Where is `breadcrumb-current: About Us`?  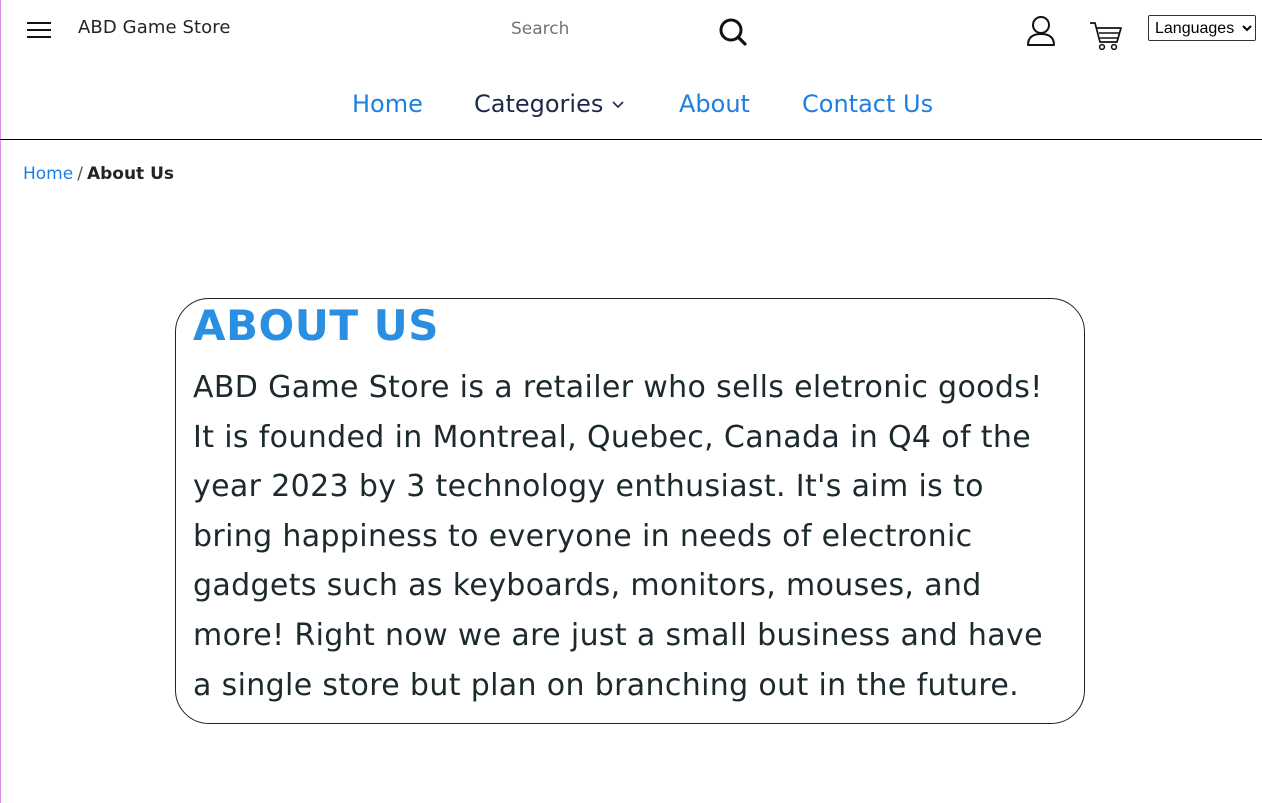
breadcrumb-current: About Us is located at coordinates (130, 174).